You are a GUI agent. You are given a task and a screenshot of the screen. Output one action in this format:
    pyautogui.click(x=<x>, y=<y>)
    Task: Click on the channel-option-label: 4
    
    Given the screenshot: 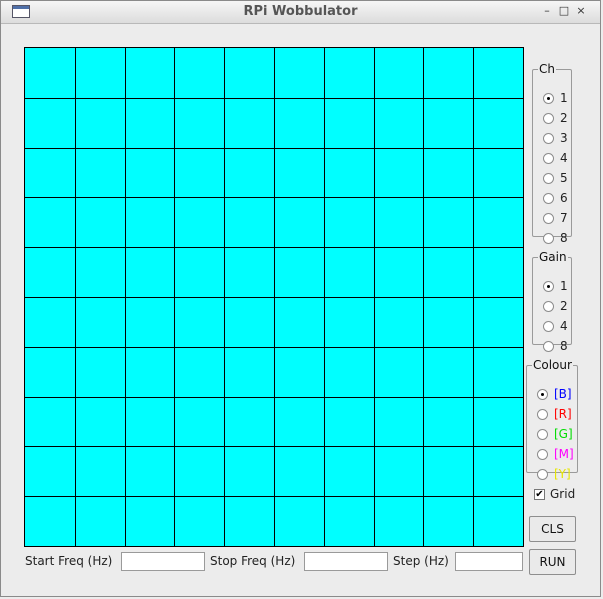 What is the action you would take?
    pyautogui.click(x=564, y=158)
    